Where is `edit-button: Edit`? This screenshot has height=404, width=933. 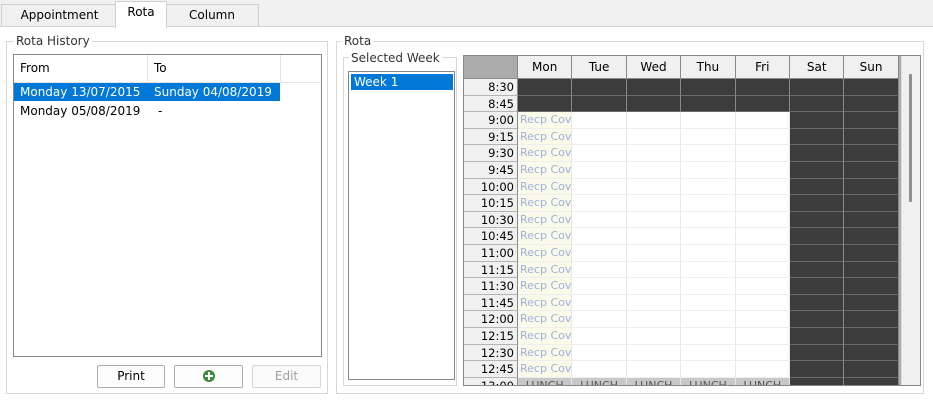 edit-button: Edit is located at coordinates (286, 376).